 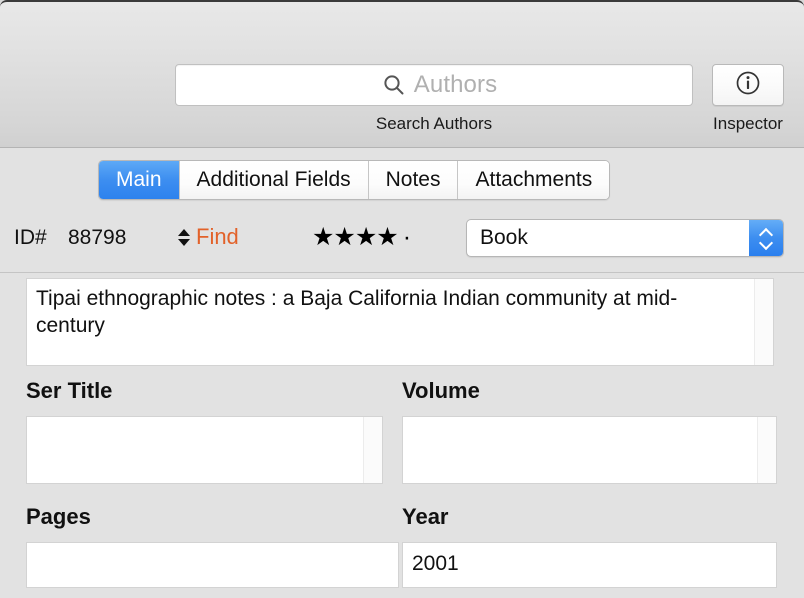 I want to click on star-filled-4: ★, so click(x=387, y=237).